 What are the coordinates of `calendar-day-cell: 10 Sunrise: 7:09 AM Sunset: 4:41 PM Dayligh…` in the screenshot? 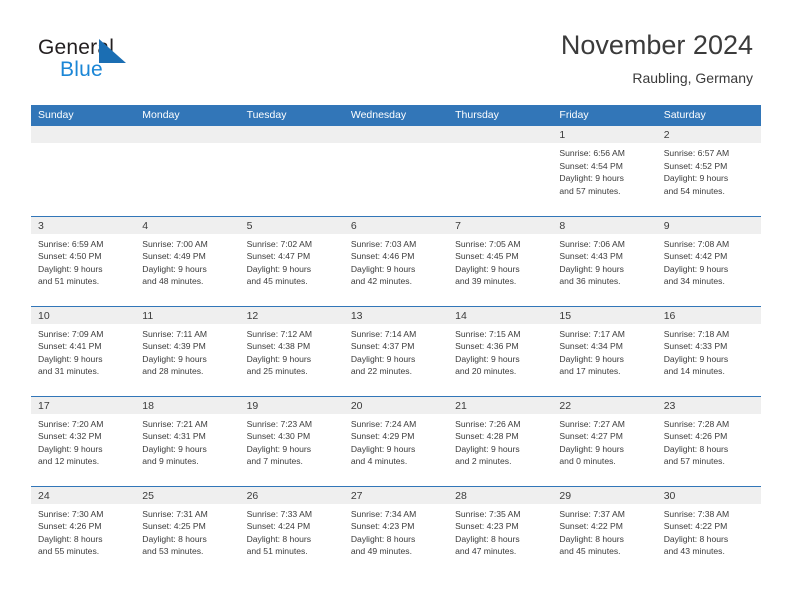 It's located at (83, 350).